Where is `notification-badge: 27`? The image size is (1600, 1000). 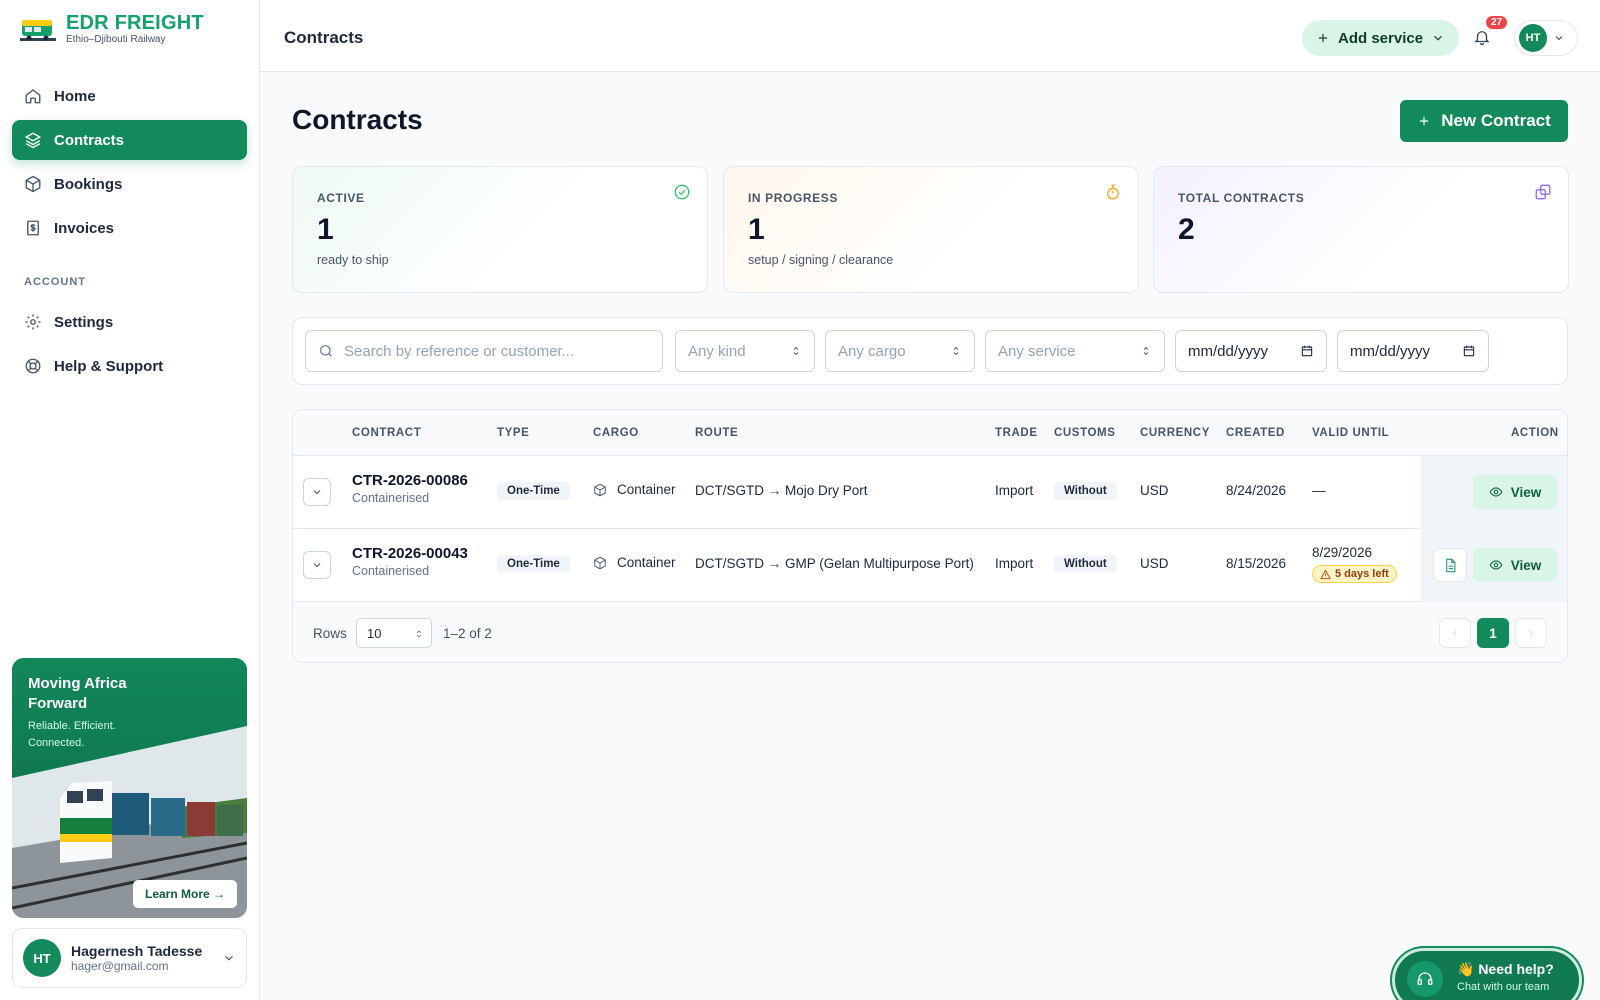
notification-badge: 27 is located at coordinates (1497, 22).